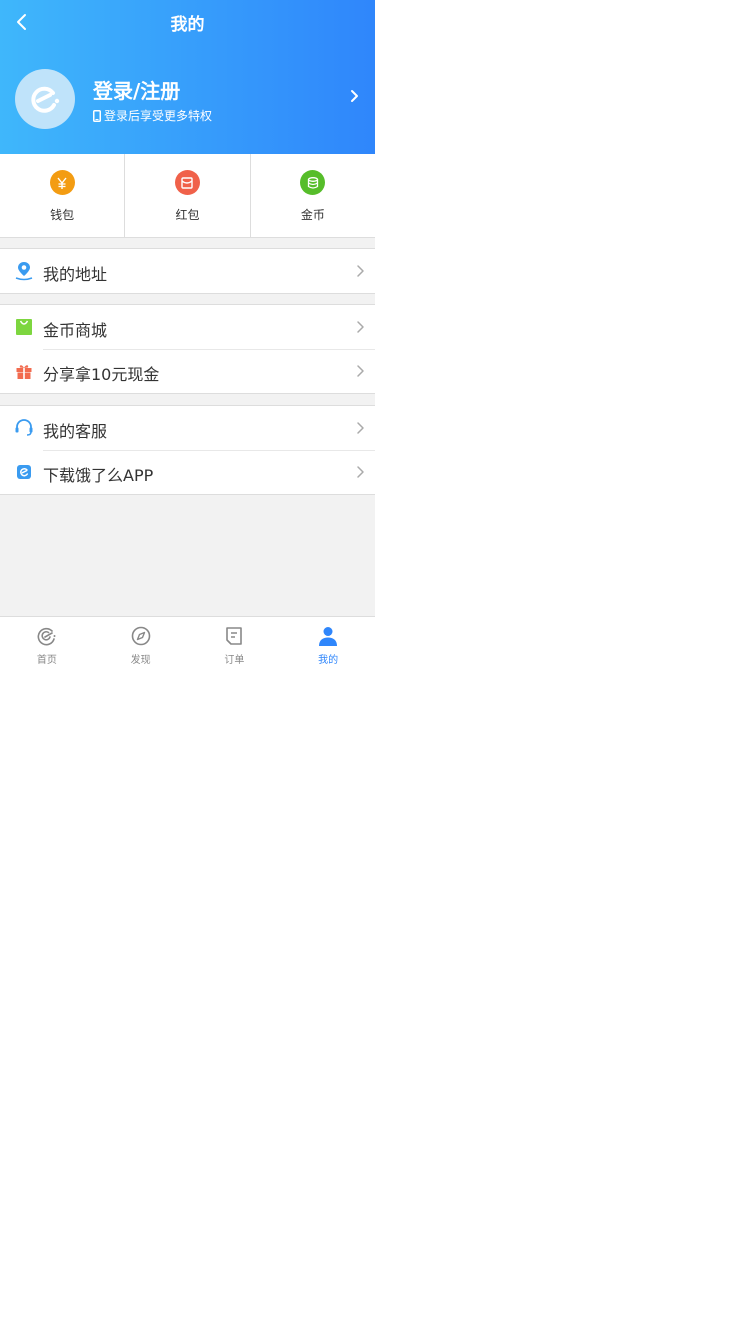  What do you see at coordinates (75, 274) in the screenshot?
I see `menu-label: 我的地址` at bounding box center [75, 274].